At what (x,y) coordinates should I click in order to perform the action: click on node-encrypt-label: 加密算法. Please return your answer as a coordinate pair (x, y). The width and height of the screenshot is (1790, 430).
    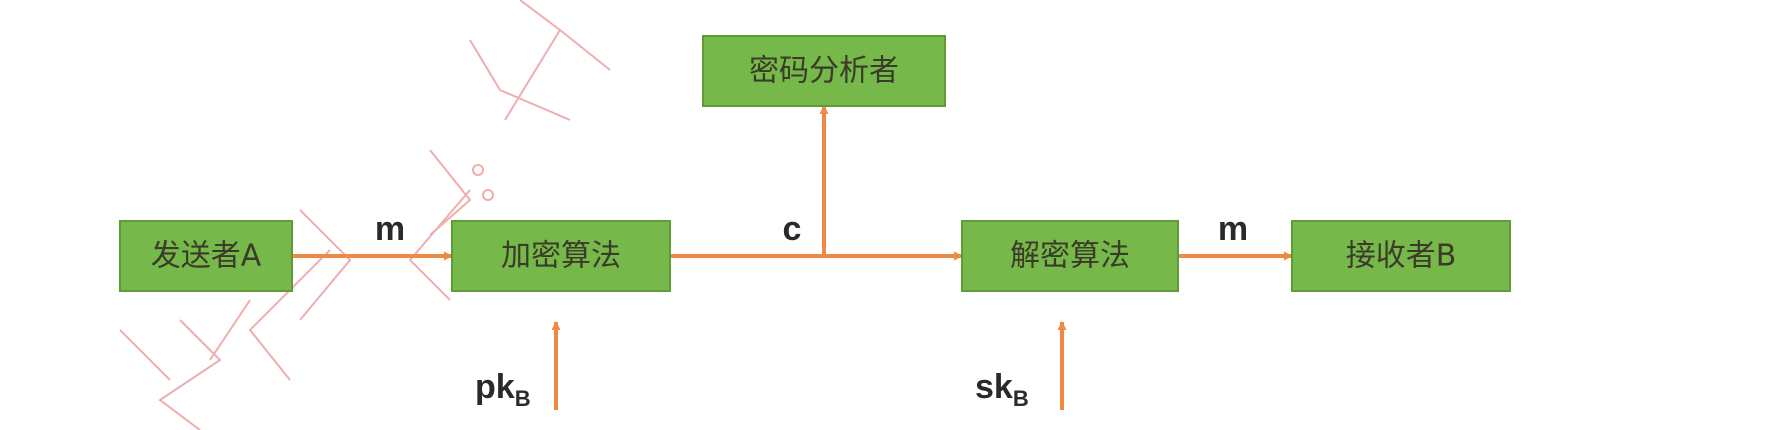
    Looking at the image, I should click on (561, 256).